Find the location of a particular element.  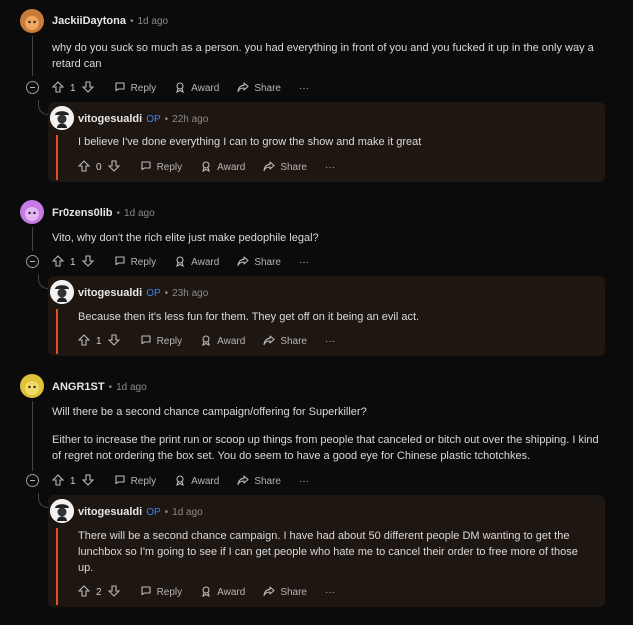

comment-meta: ANGR1ST • 1d ago is located at coordinates (99, 387).